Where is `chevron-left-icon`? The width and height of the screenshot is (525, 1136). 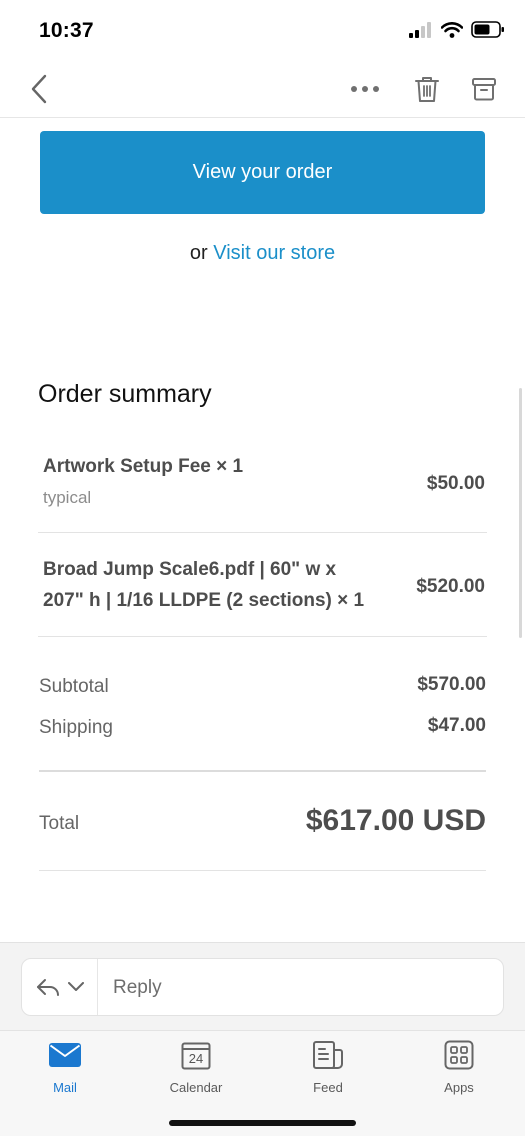
chevron-left-icon is located at coordinates (39, 89).